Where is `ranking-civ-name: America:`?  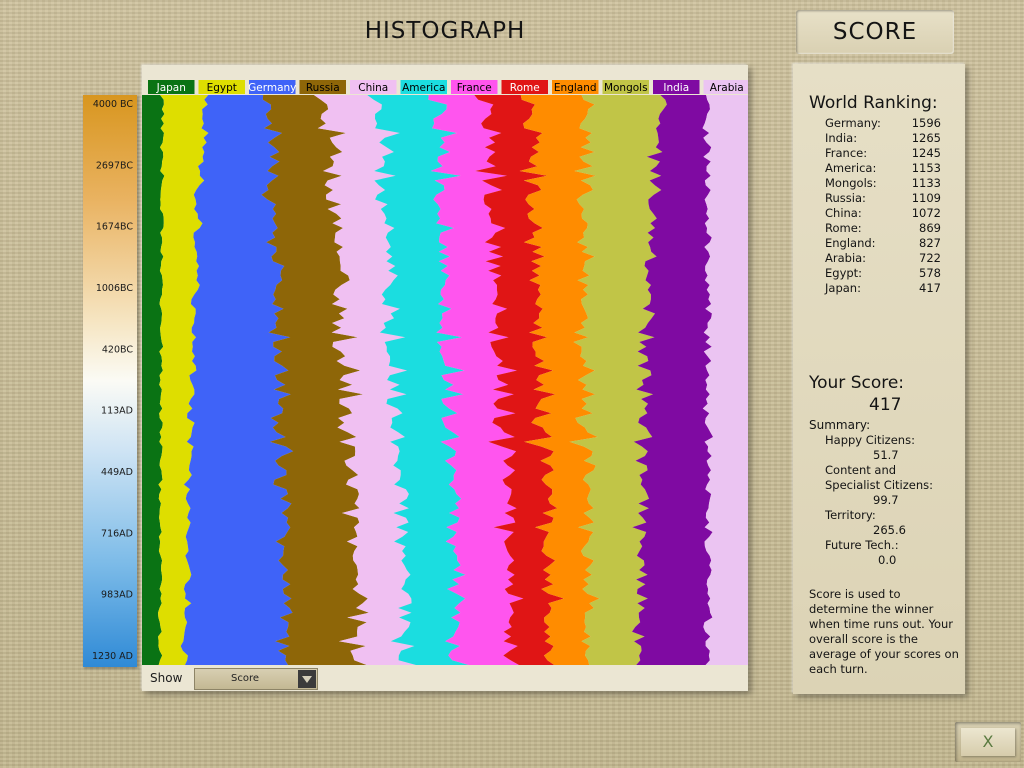
ranking-civ-name: America: is located at coordinates (851, 168).